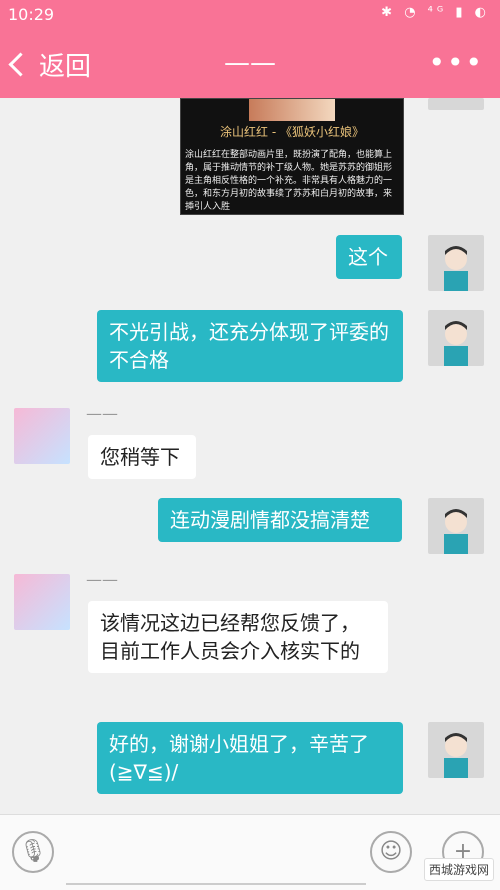 The width and height of the screenshot is (500, 890). I want to click on chat-title: ——, so click(250, 63).